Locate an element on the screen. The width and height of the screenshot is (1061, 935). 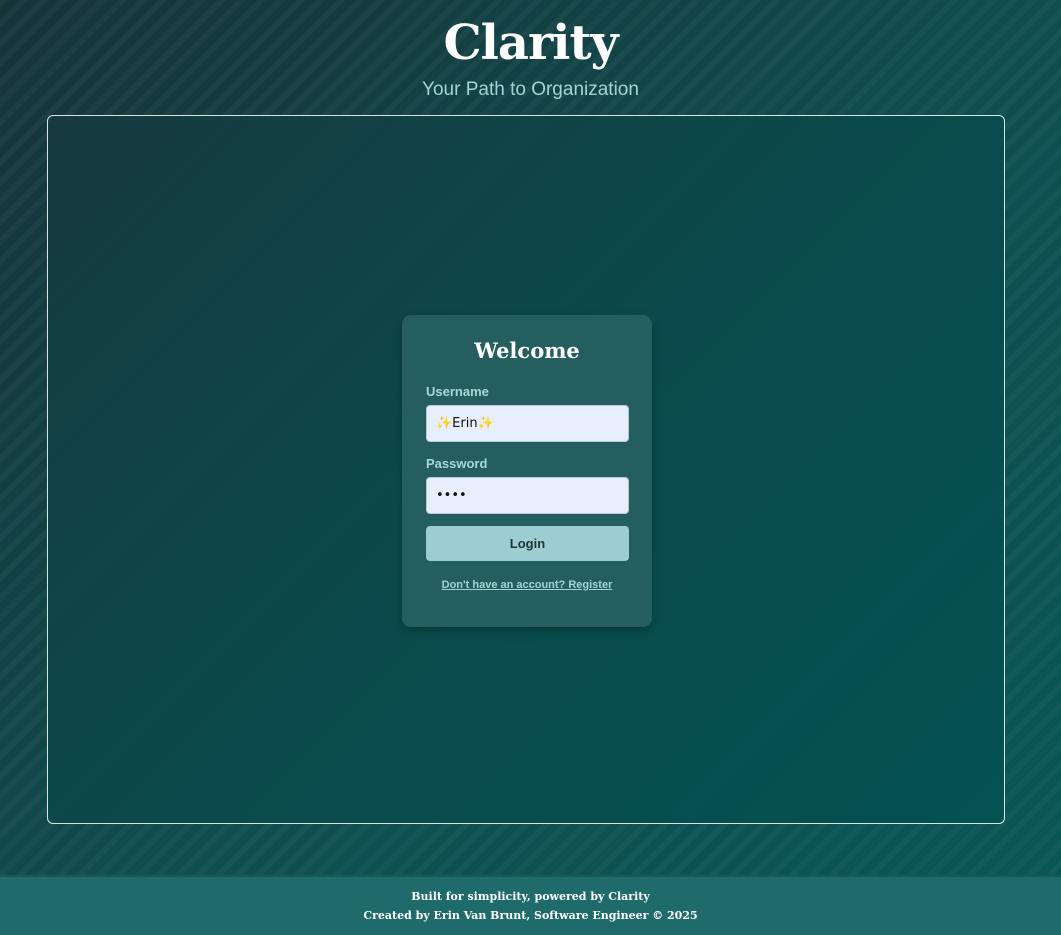
login-button: Login is located at coordinates (527, 543).